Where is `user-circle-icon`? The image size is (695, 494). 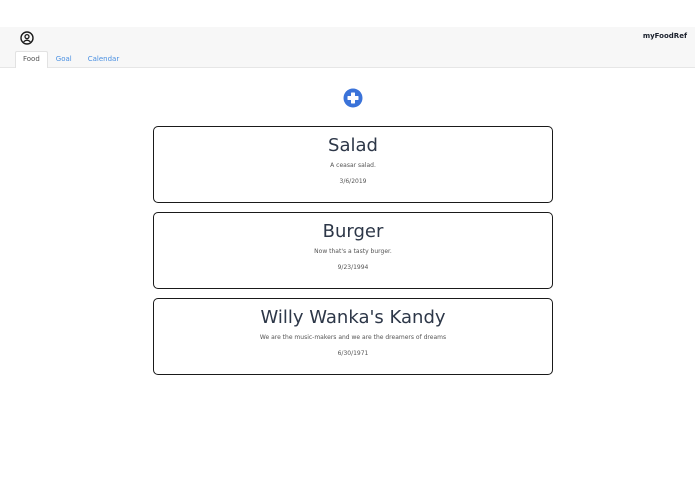 user-circle-icon is located at coordinates (27, 37).